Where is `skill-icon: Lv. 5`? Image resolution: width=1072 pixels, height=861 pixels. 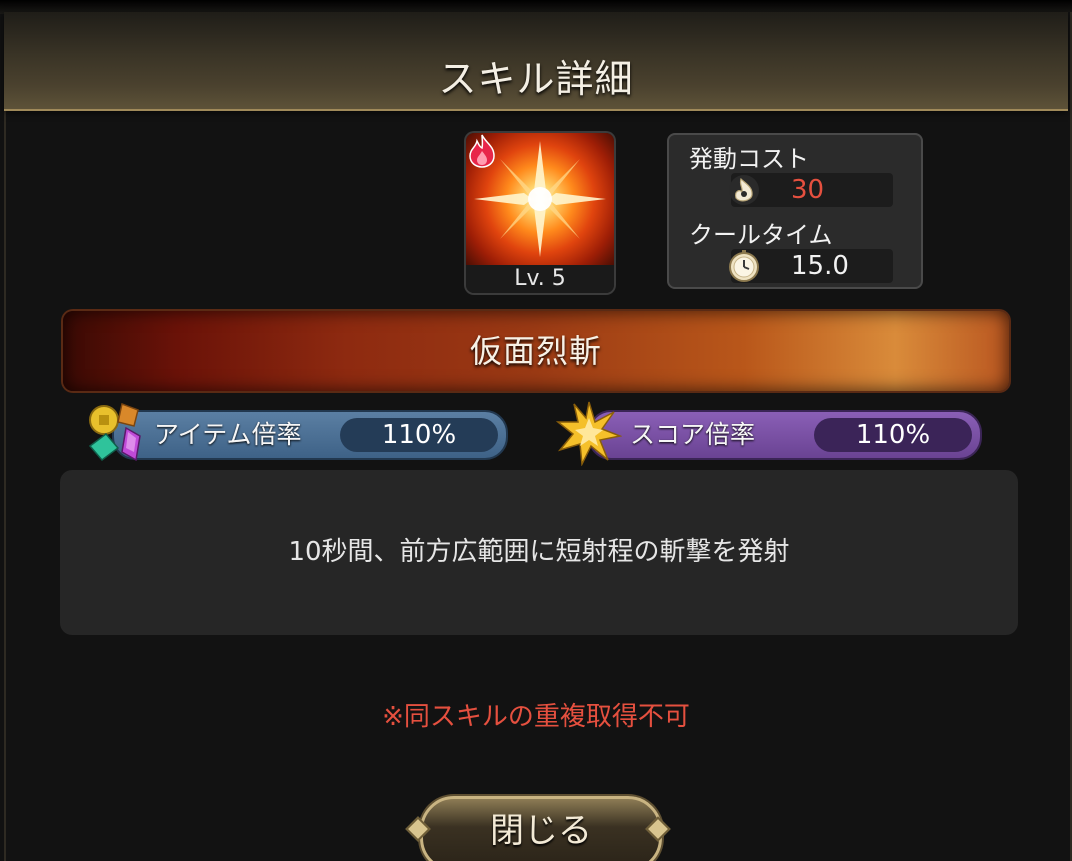
skill-icon: Lv. 5 is located at coordinates (540, 213).